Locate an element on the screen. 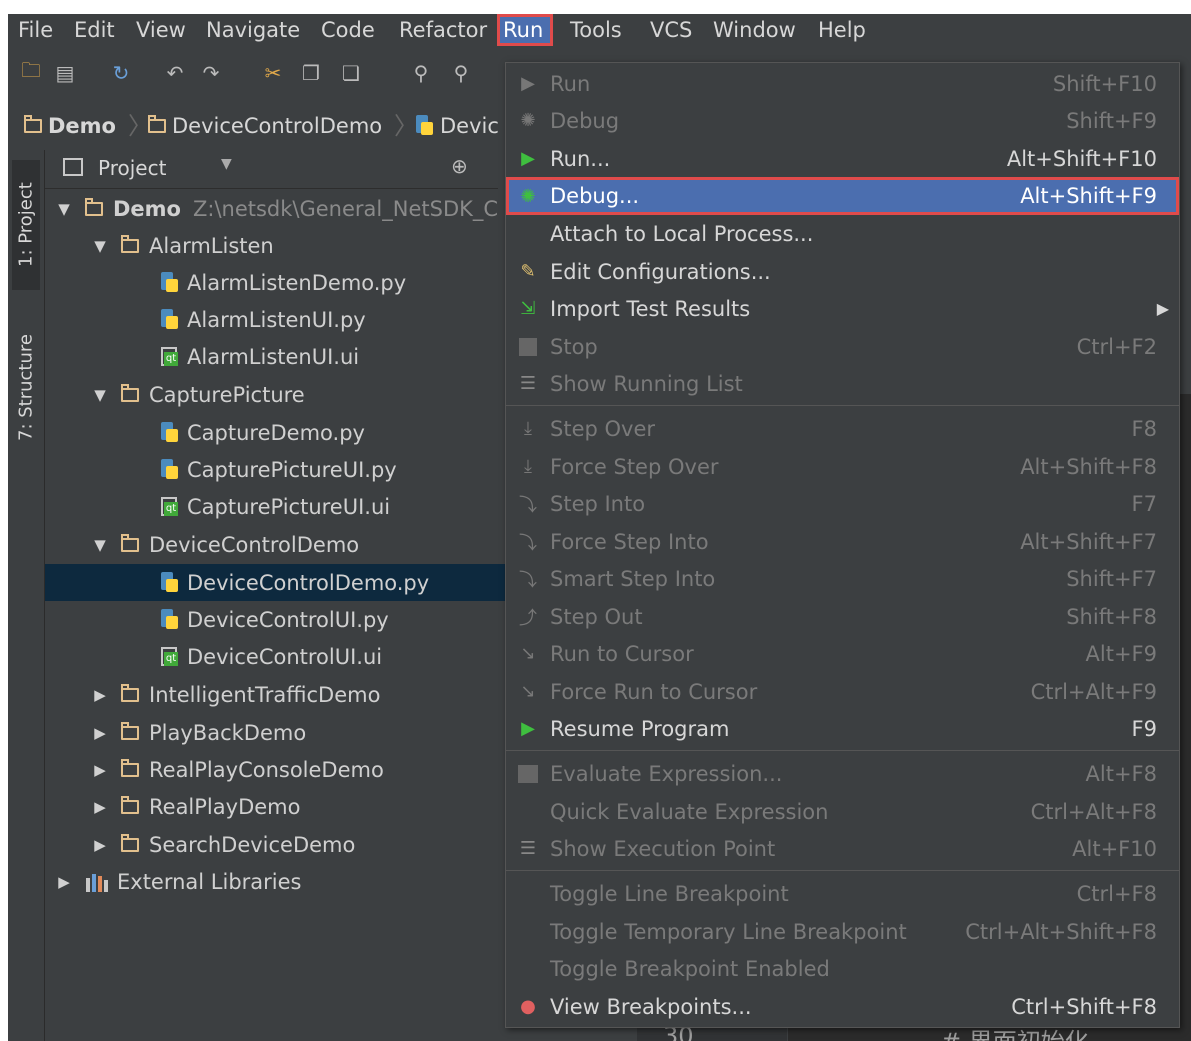 The width and height of the screenshot is (1191, 1041). menu-item-step-into: ⤵ Step Into F7 is located at coordinates (842, 503).